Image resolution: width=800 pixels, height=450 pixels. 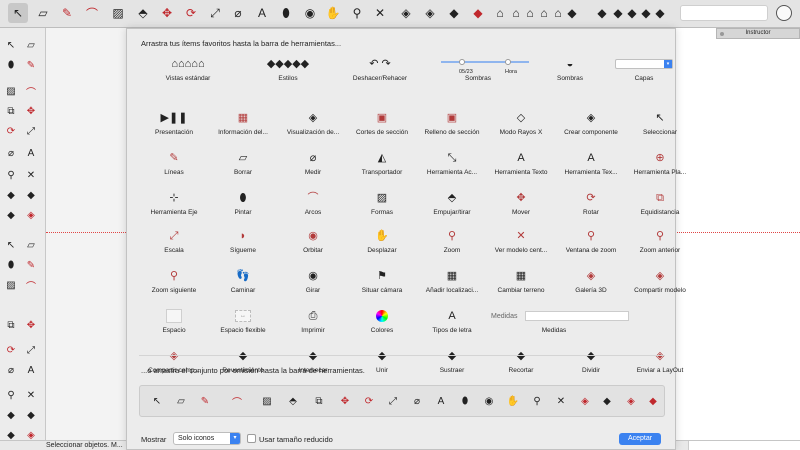 What do you see at coordinates (333, 13) in the screenshot?
I see `hand-icon: ✋` at bounding box center [333, 13].